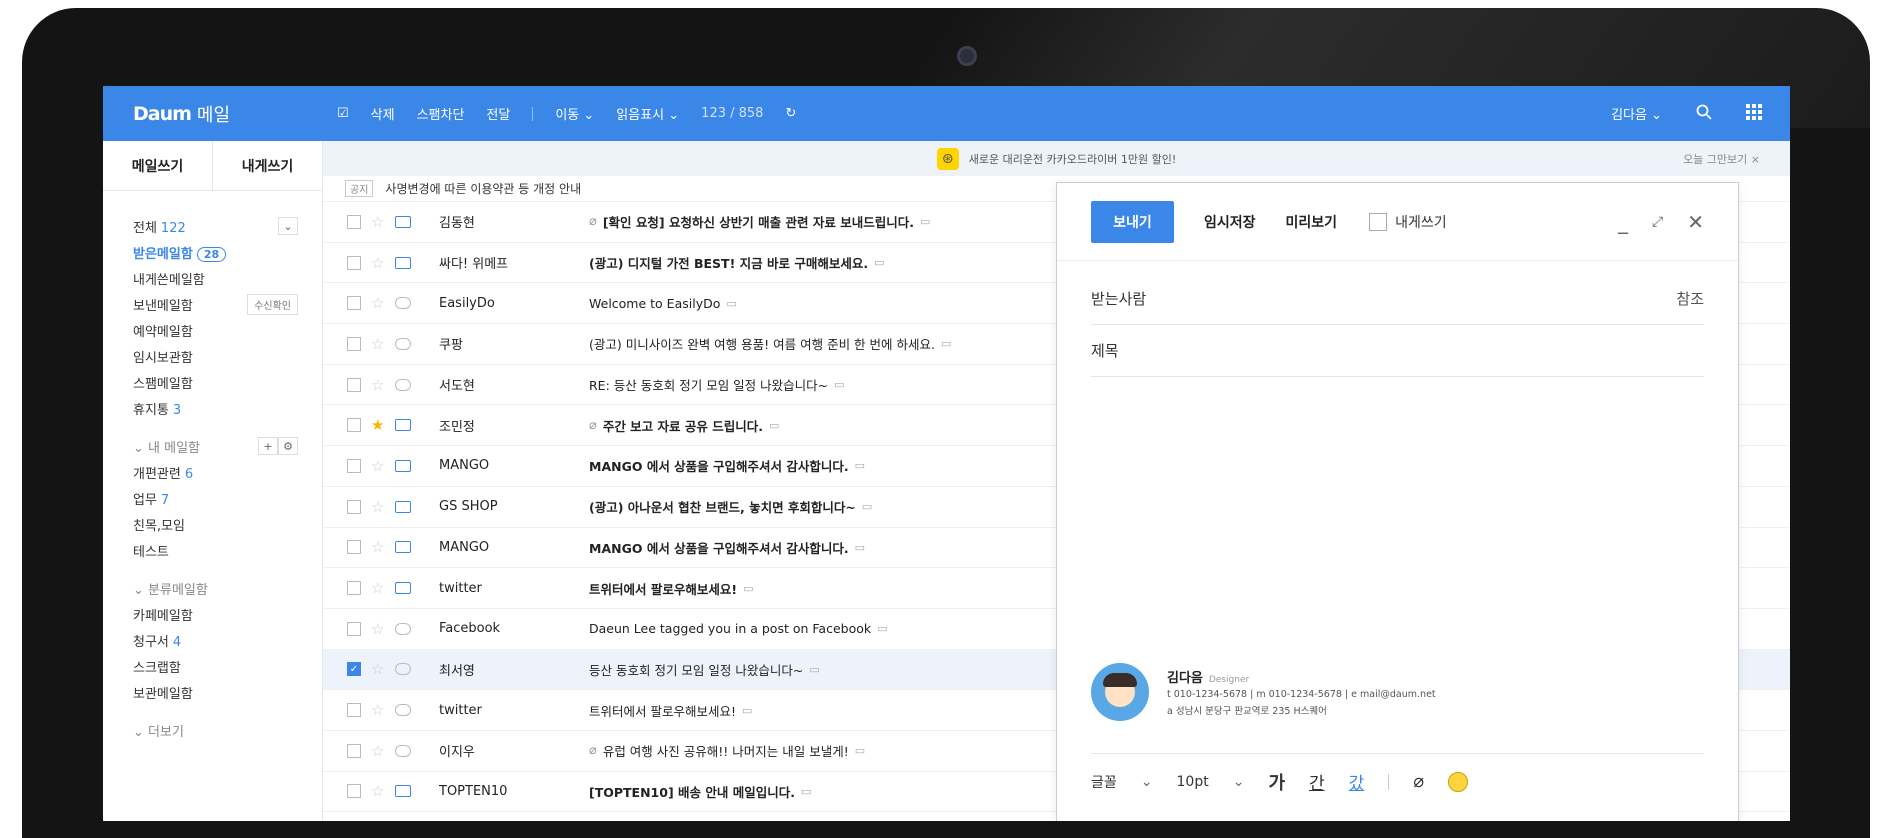 This screenshot has height=838, width=1882. Describe the element at coordinates (1230, 222) in the screenshot. I see `save-draft-button: 임시저장` at that location.